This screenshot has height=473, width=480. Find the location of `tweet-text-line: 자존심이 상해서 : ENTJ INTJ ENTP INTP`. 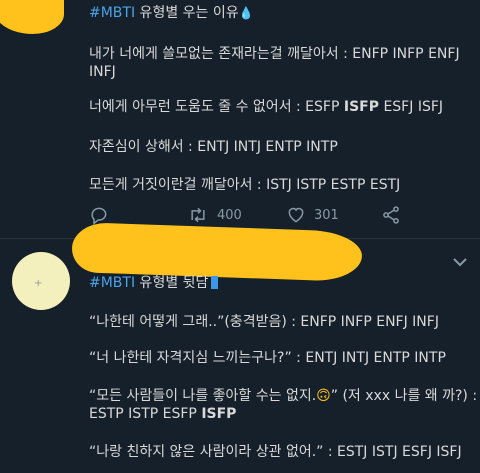

tweet-text-line: 자존심이 상해서 : ENTJ INTJ ENTP INTP is located at coordinates (213, 147).